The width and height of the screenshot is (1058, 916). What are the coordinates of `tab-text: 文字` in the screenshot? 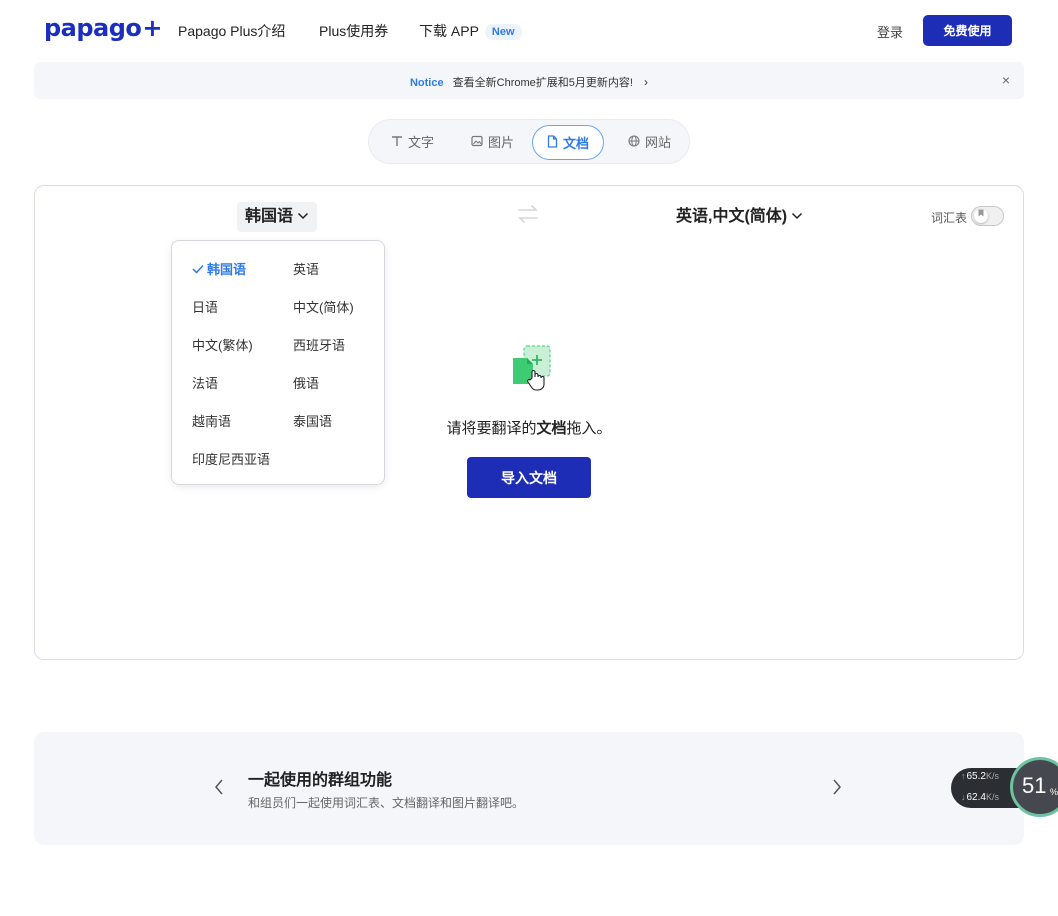 It's located at (412, 142).